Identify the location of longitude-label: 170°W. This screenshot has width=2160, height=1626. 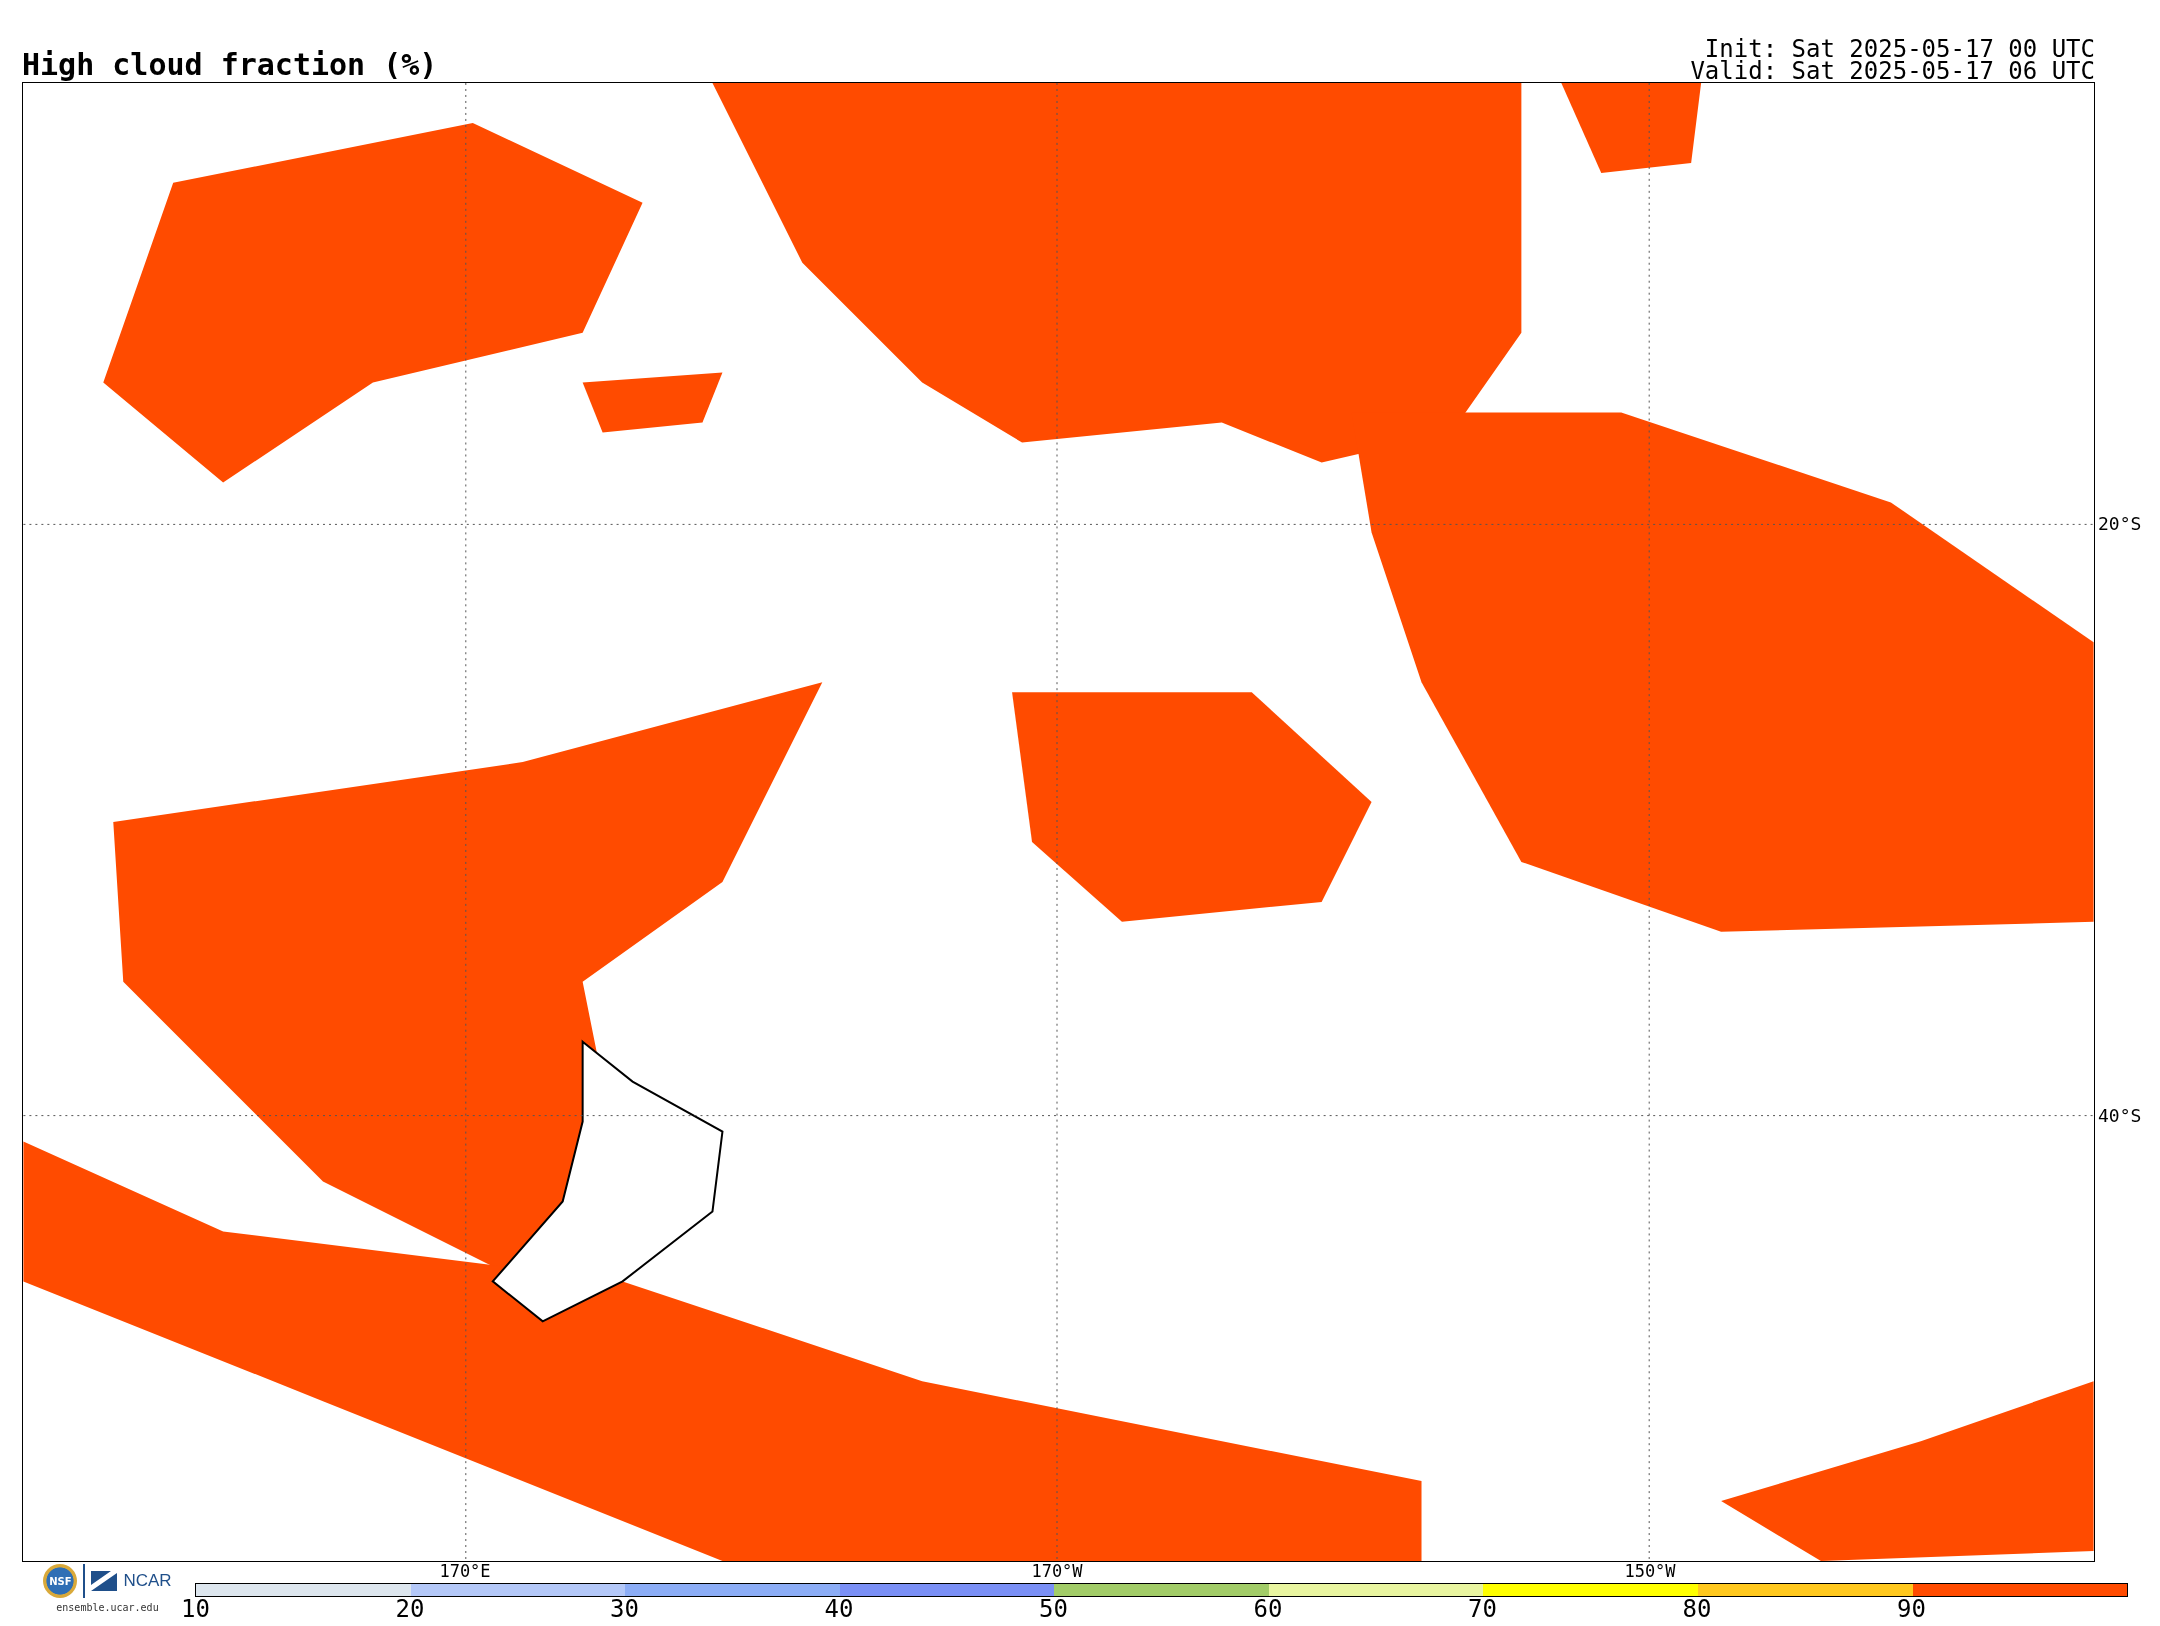
(1057, 1571).